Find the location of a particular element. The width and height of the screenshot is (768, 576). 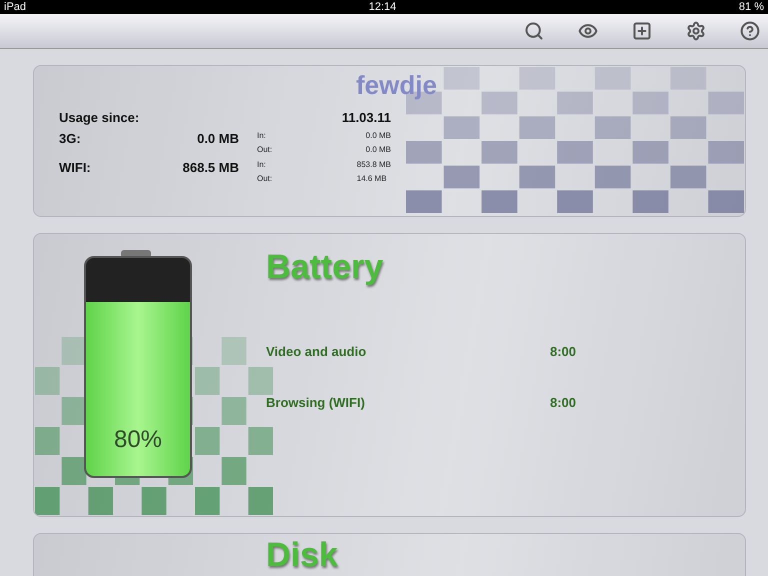

section-title: Battery is located at coordinates (325, 267).